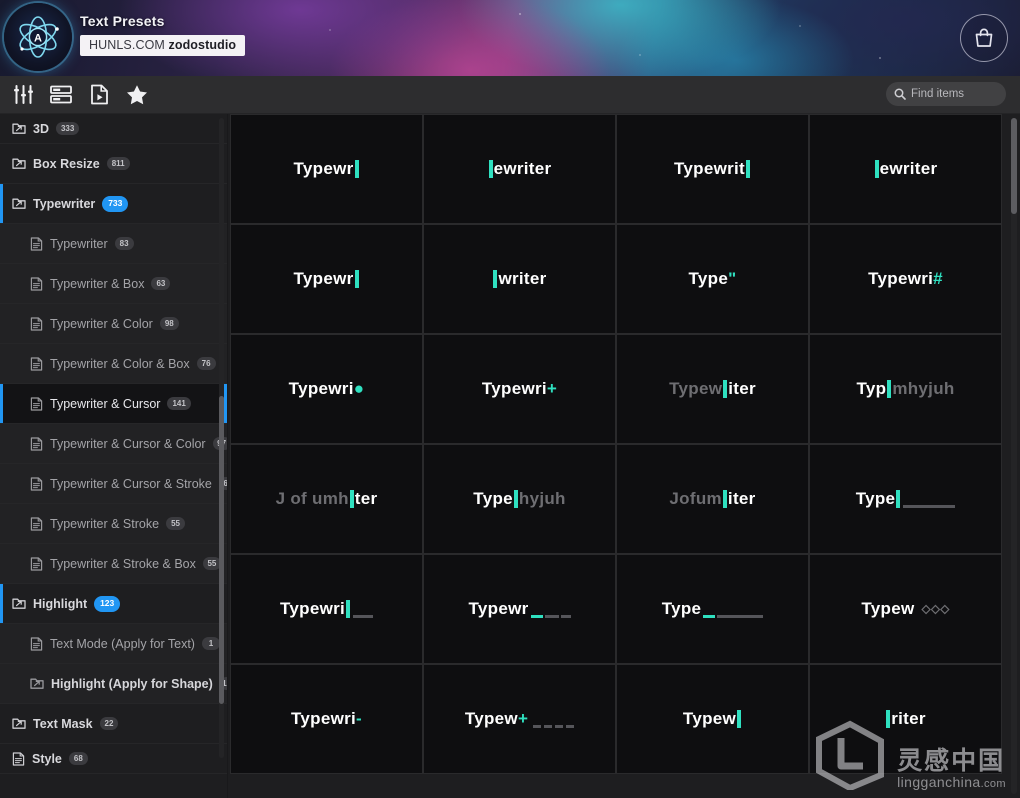 This screenshot has height=798, width=1020. I want to click on preset-cell: Jofum iter, so click(712, 499).